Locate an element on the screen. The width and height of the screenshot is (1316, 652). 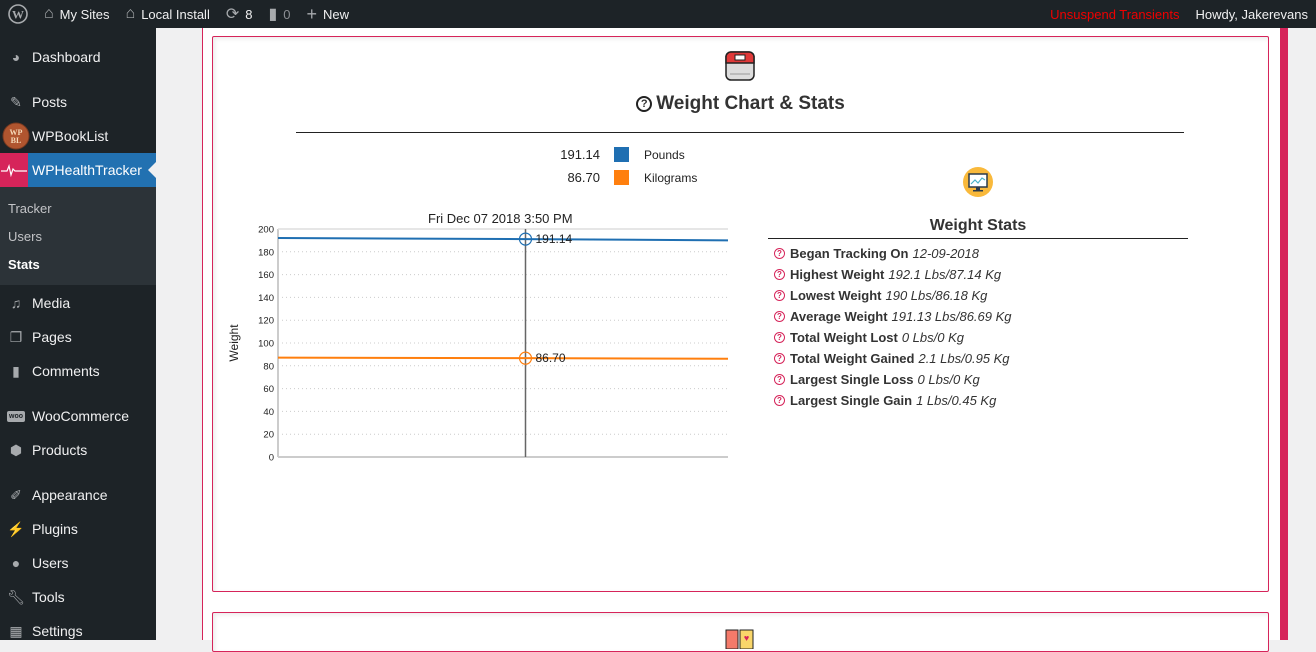
sidebar-item-label: Dashboard is located at coordinates (66, 57).